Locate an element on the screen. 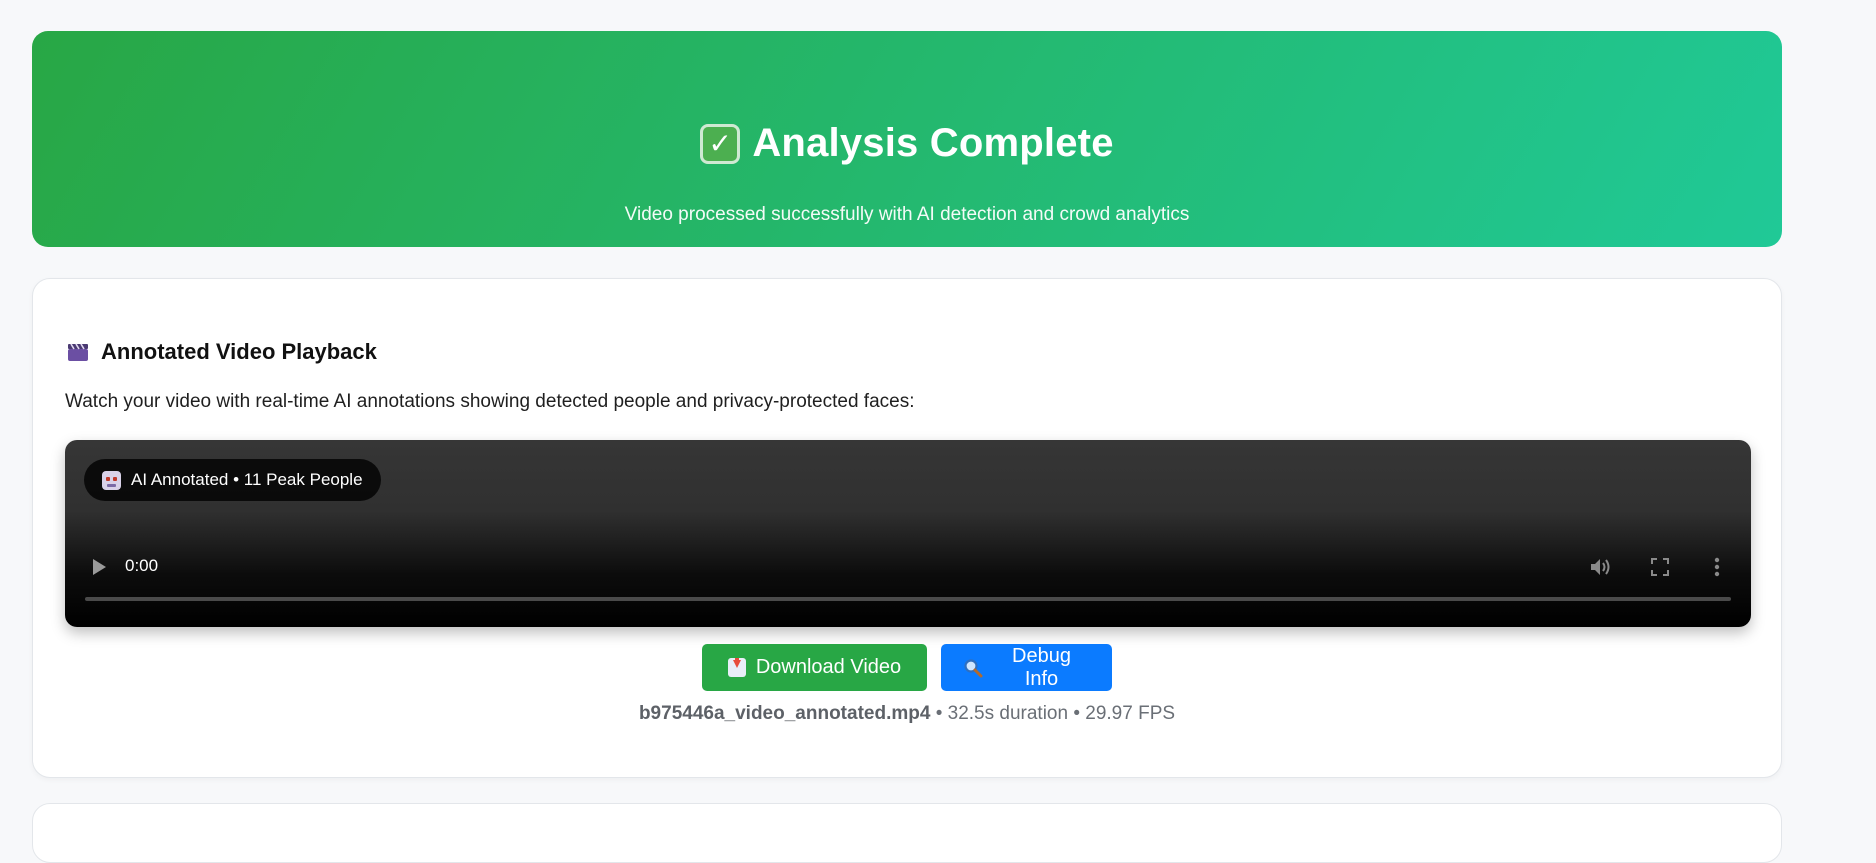  file-details: • 32.5s duration • 29.97 FPS is located at coordinates (1053, 713).